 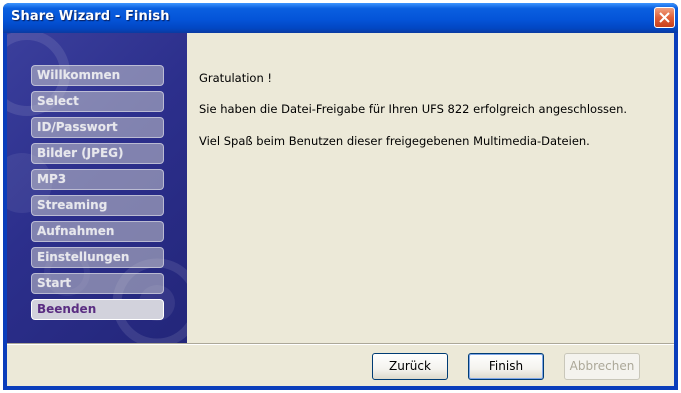 I want to click on finish-button: Finish, so click(x=506, y=366).